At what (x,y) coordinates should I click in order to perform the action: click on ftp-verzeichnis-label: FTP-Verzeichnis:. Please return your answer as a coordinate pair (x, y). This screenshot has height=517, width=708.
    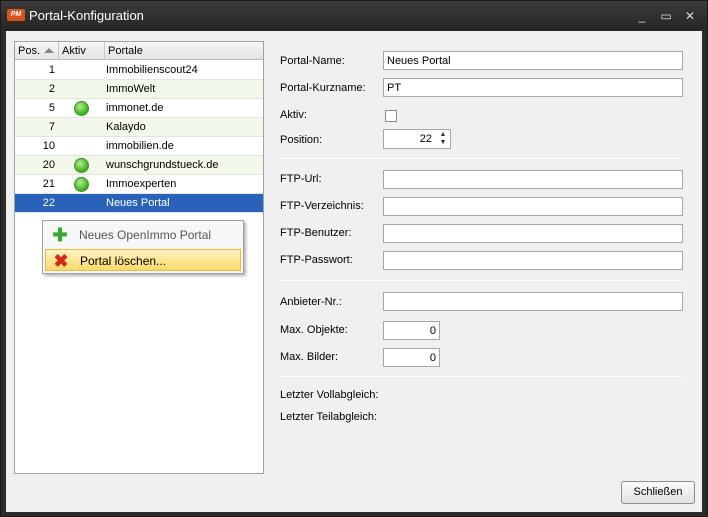
    Looking at the image, I should click on (322, 206).